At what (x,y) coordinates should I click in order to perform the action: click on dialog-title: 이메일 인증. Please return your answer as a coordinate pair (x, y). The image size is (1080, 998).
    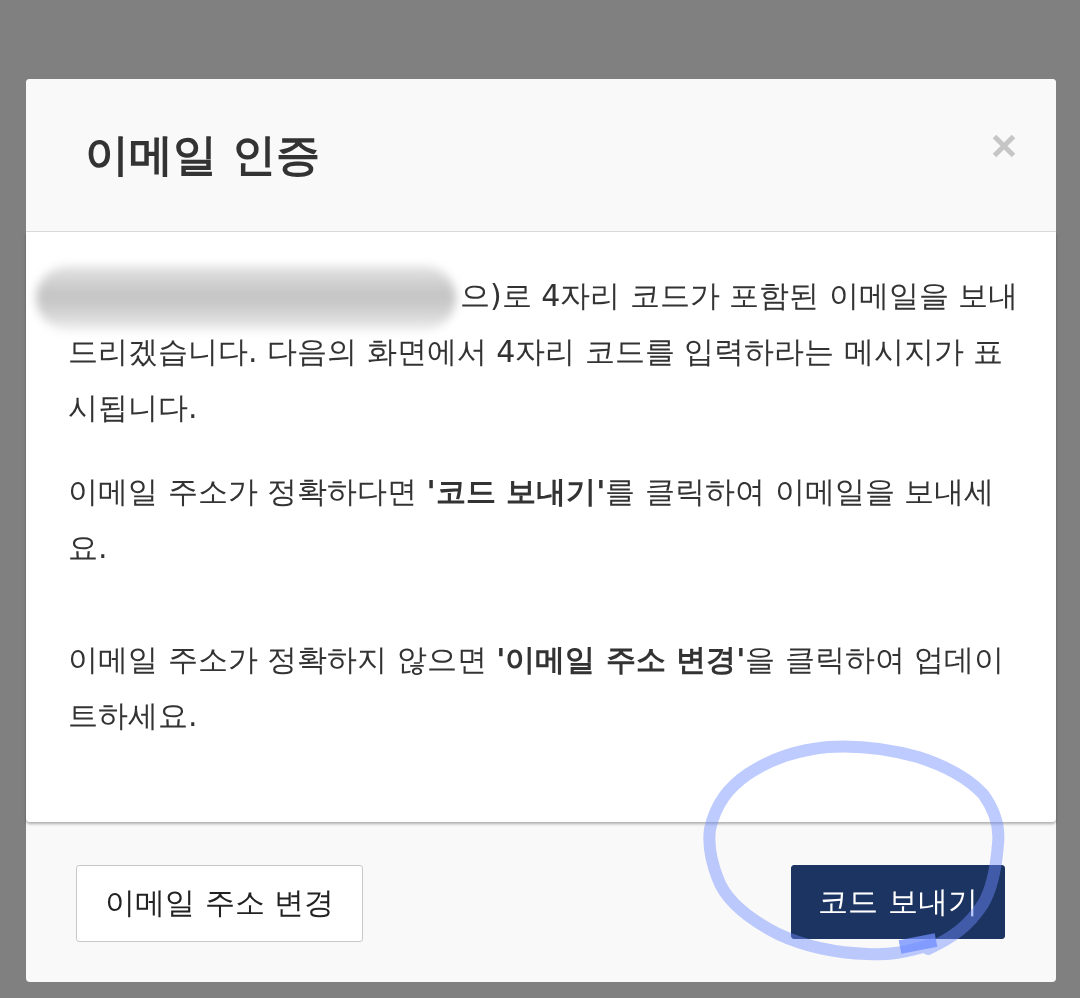
    Looking at the image, I should click on (203, 155).